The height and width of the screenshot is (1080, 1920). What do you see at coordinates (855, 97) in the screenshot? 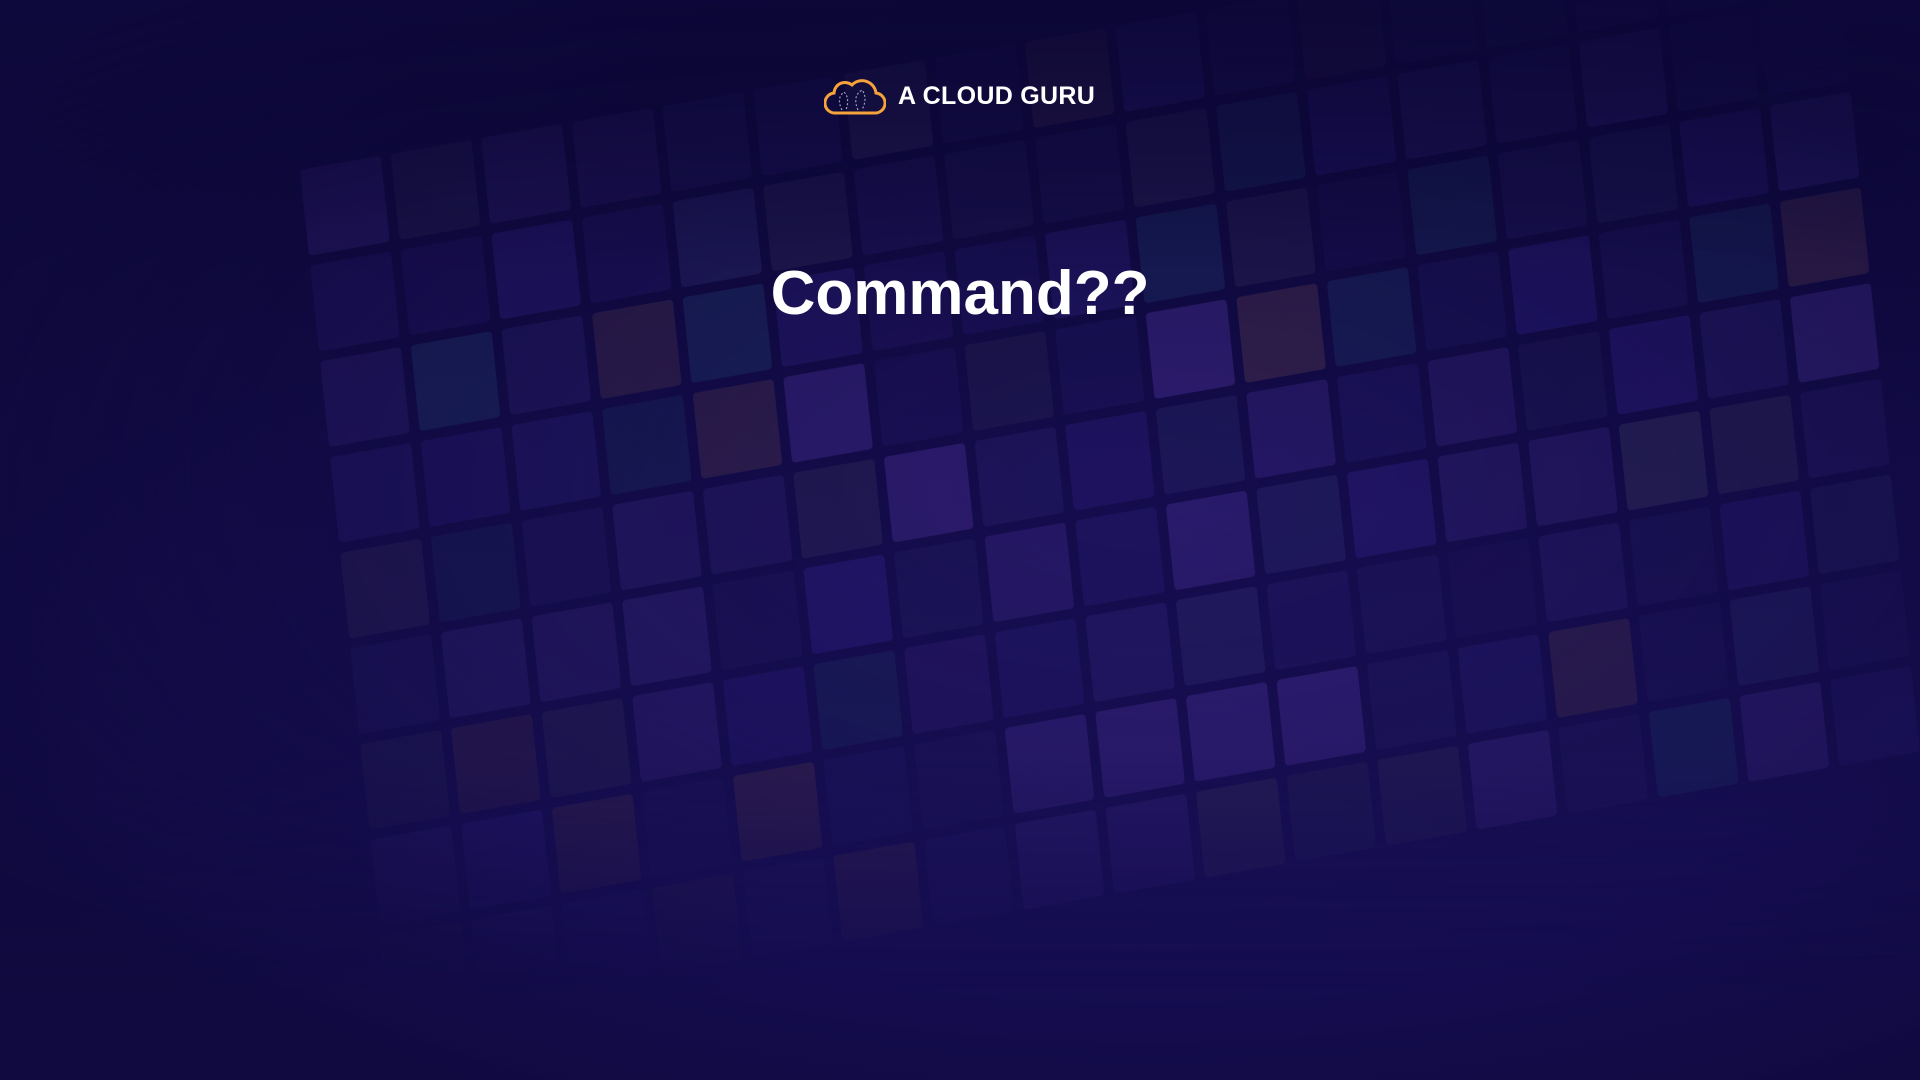
I see `cloud-icon` at bounding box center [855, 97].